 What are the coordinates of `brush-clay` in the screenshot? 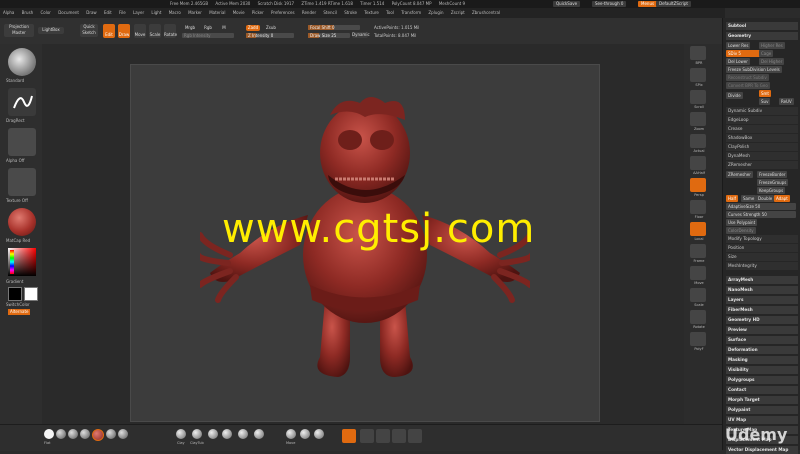 It's located at (181, 434).